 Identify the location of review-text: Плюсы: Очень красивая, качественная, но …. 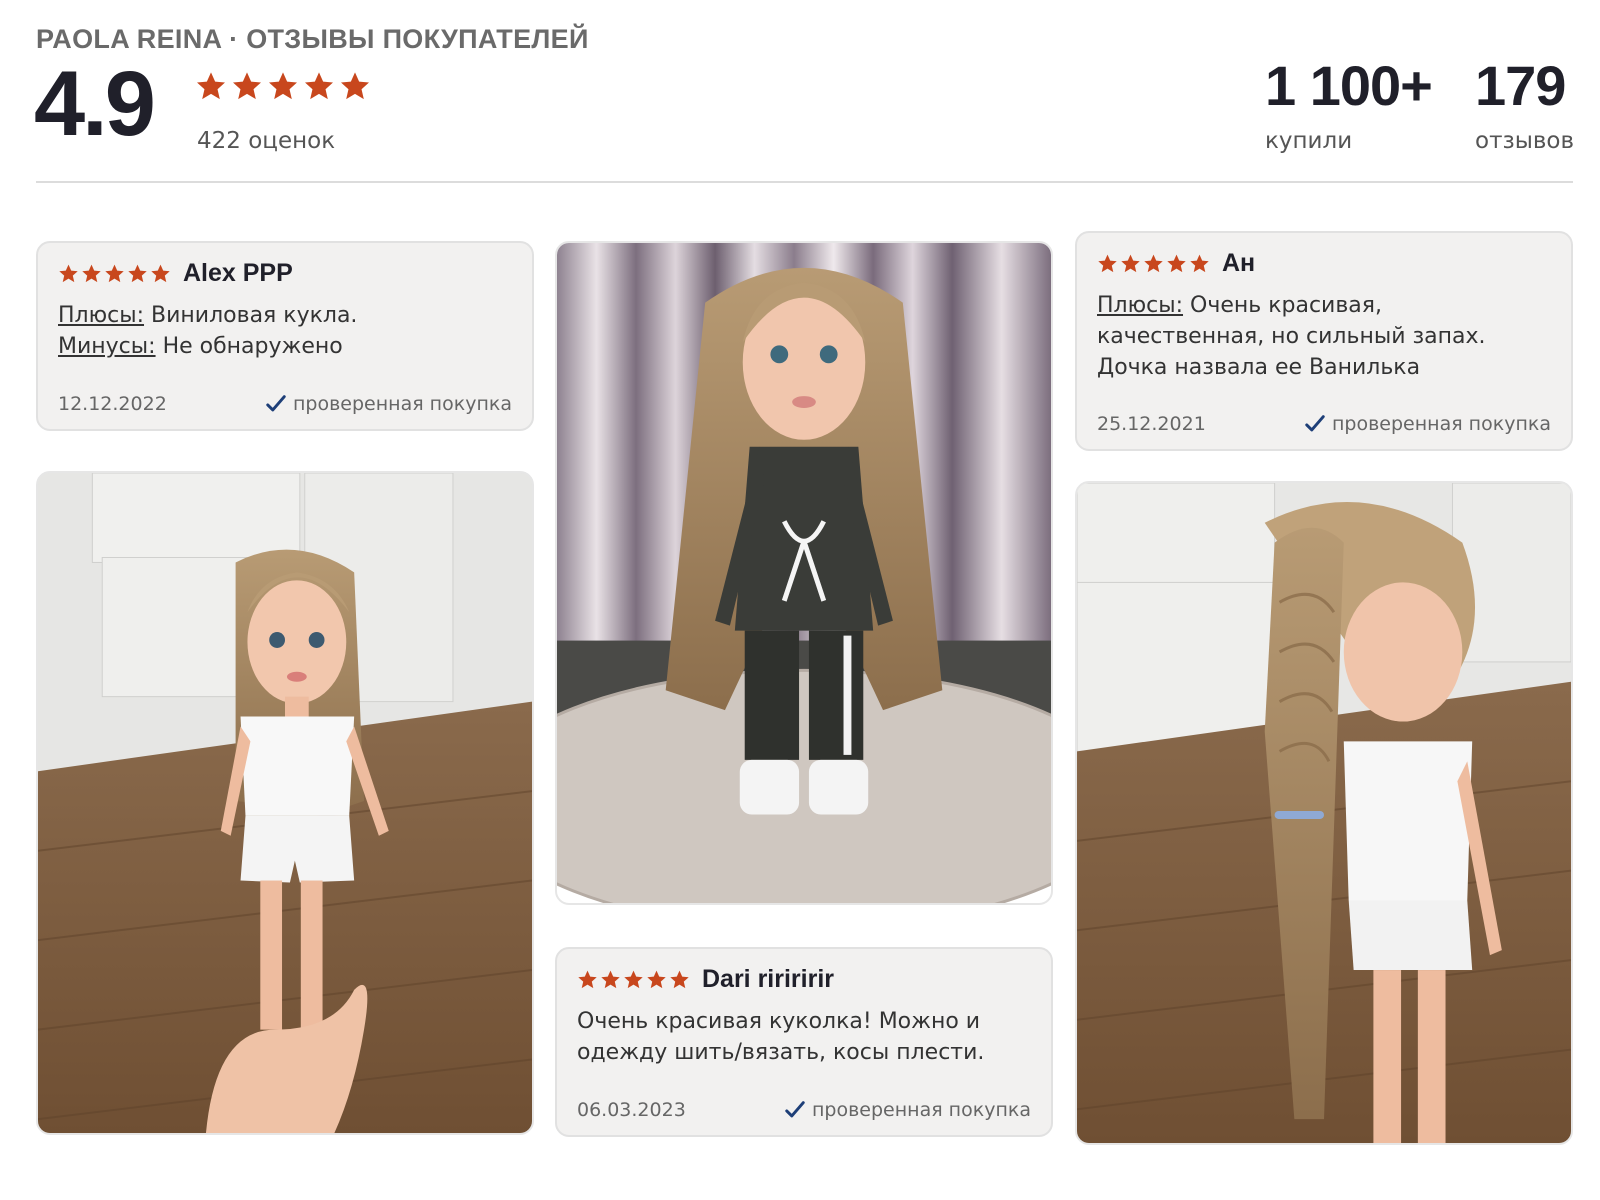
(1324, 336).